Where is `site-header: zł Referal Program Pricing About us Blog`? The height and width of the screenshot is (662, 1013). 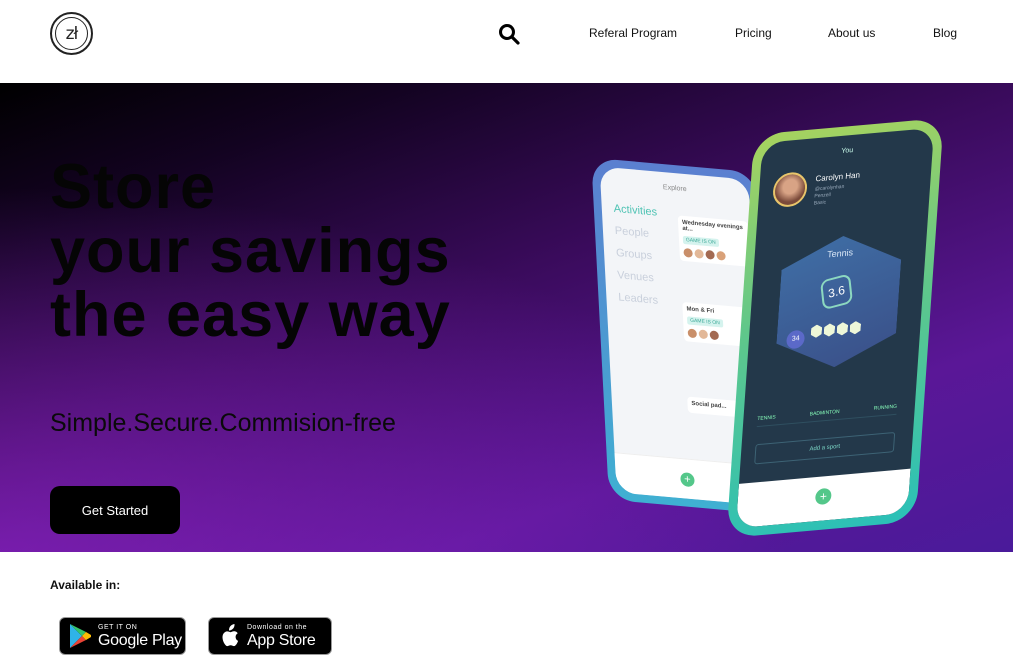
site-header: zł Referal Program Pricing About us Blog is located at coordinates (506, 41).